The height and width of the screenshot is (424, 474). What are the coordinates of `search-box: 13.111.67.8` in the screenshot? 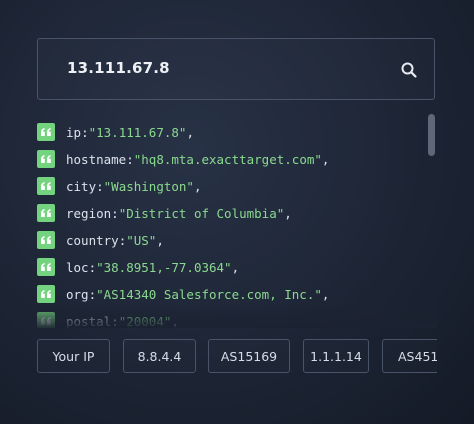 It's located at (236, 69).